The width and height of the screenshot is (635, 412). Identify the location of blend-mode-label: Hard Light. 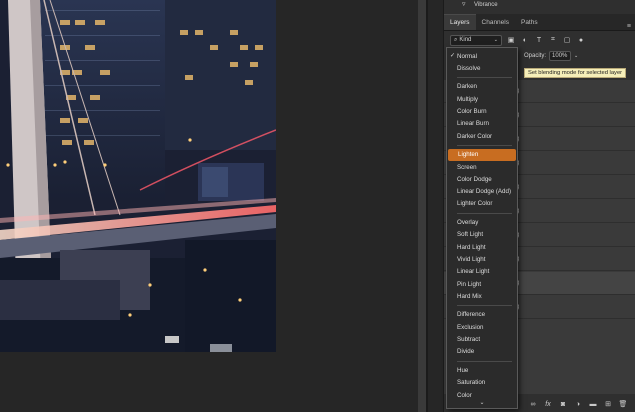
(471, 247).